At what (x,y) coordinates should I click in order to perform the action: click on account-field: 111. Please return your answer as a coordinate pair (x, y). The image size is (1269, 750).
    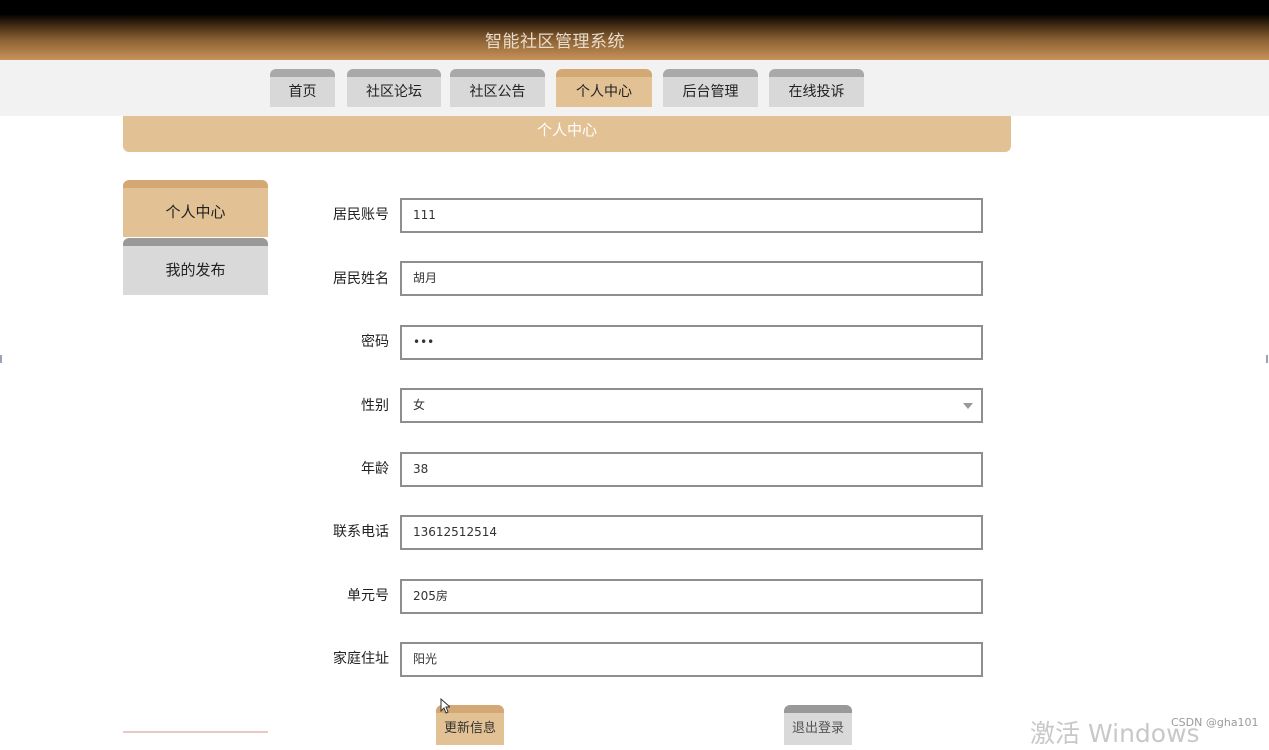
    Looking at the image, I should click on (691, 215).